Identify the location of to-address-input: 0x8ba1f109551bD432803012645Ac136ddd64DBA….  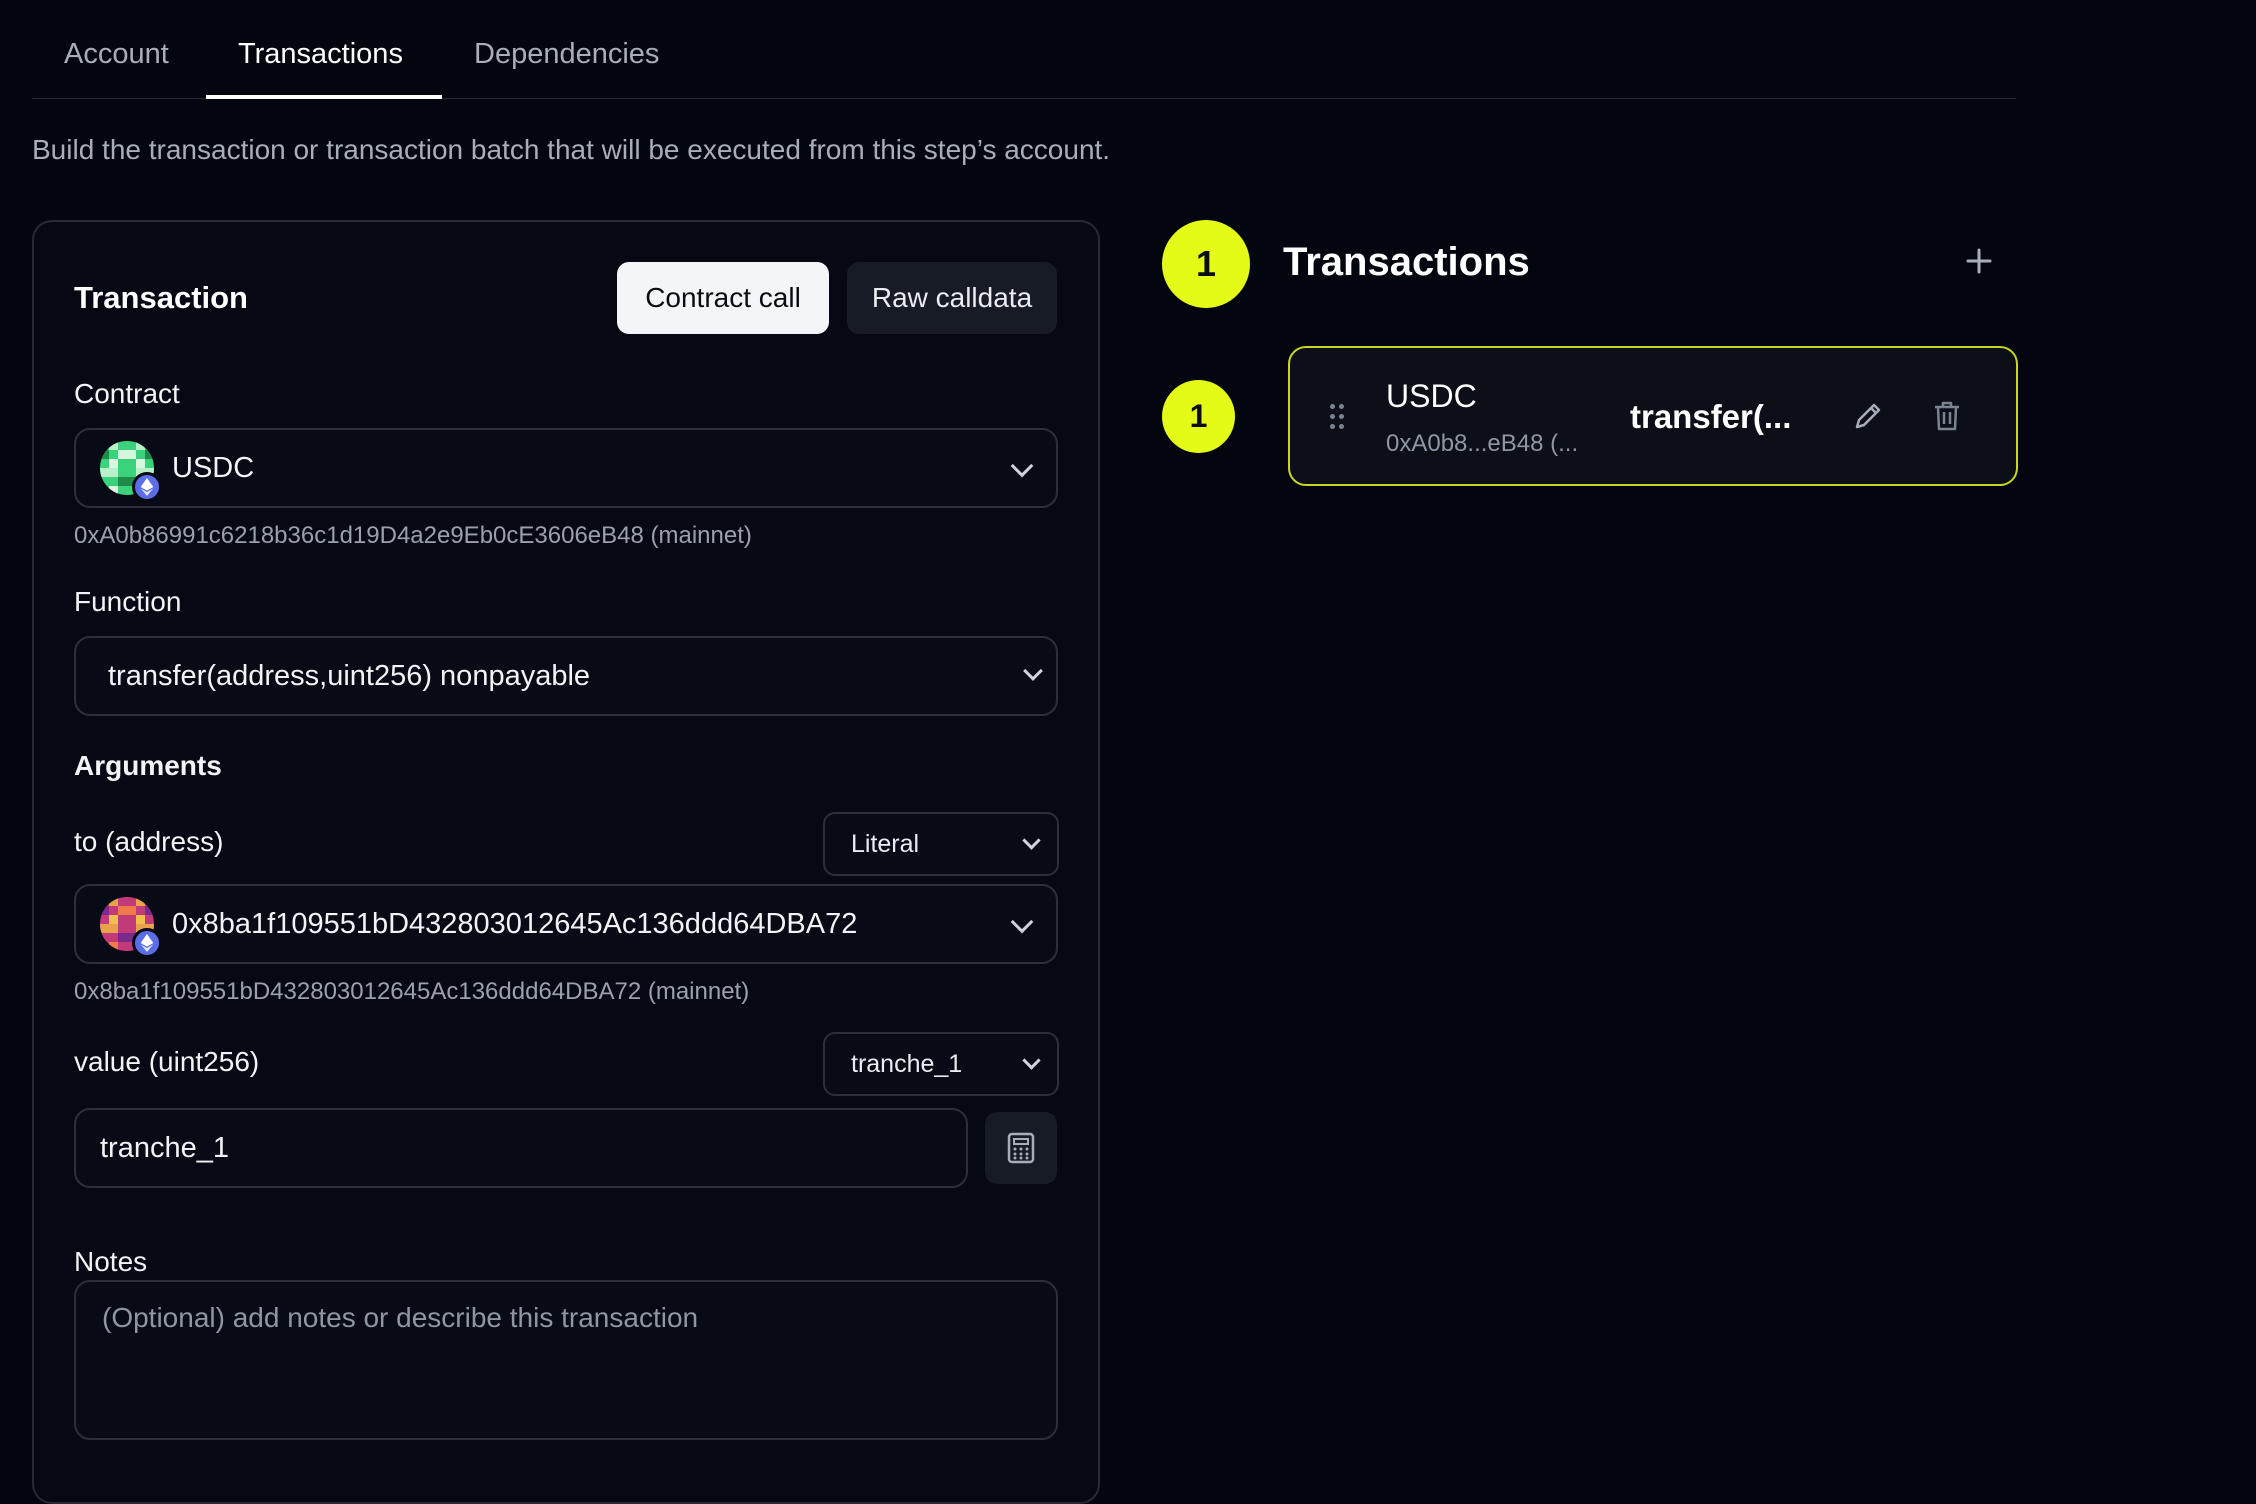
(566, 924).